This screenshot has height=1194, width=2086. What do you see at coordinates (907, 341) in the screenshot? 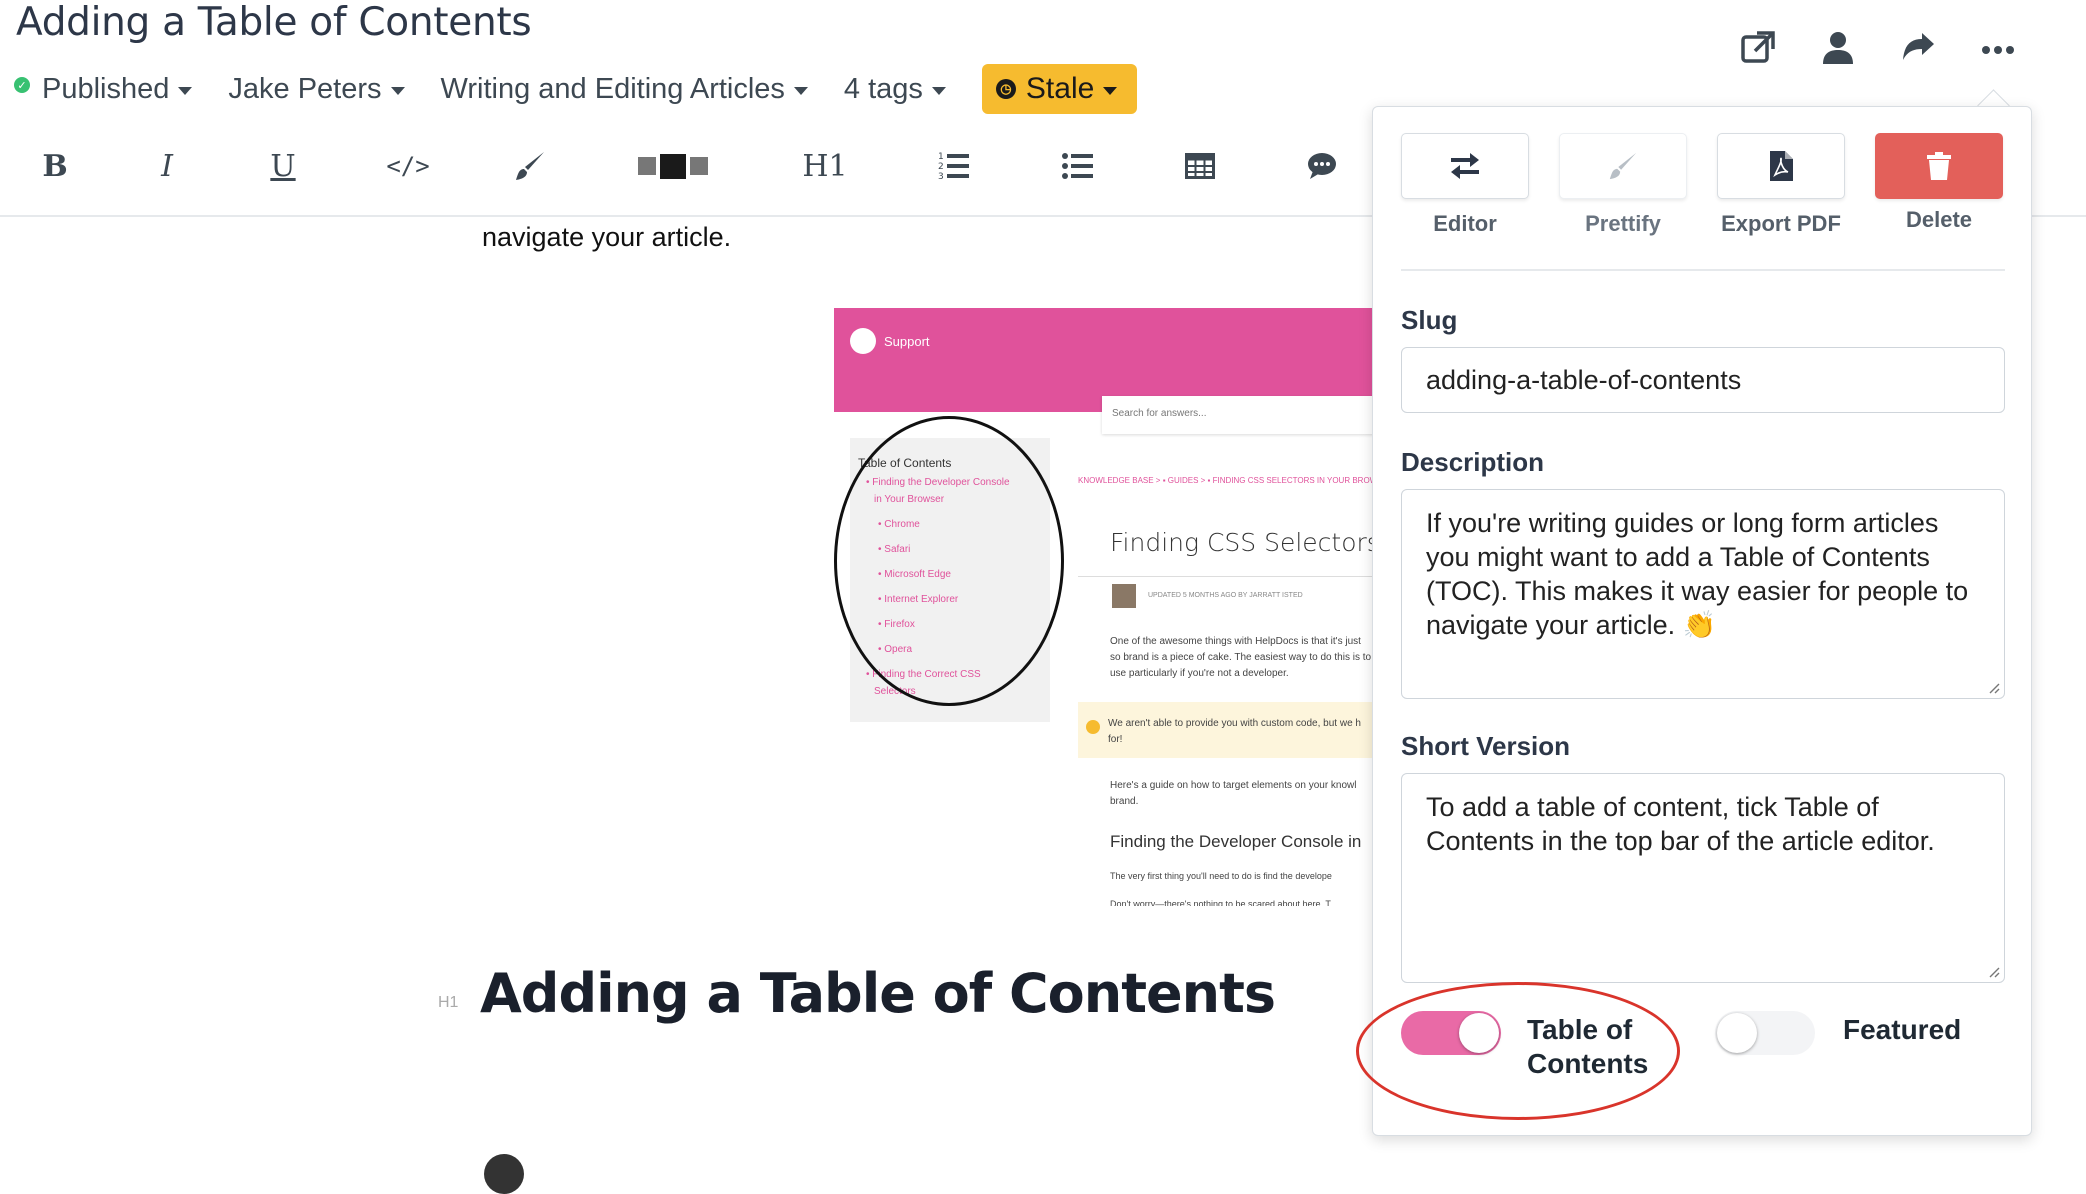
I see `screenshot-brand: Support` at bounding box center [907, 341].